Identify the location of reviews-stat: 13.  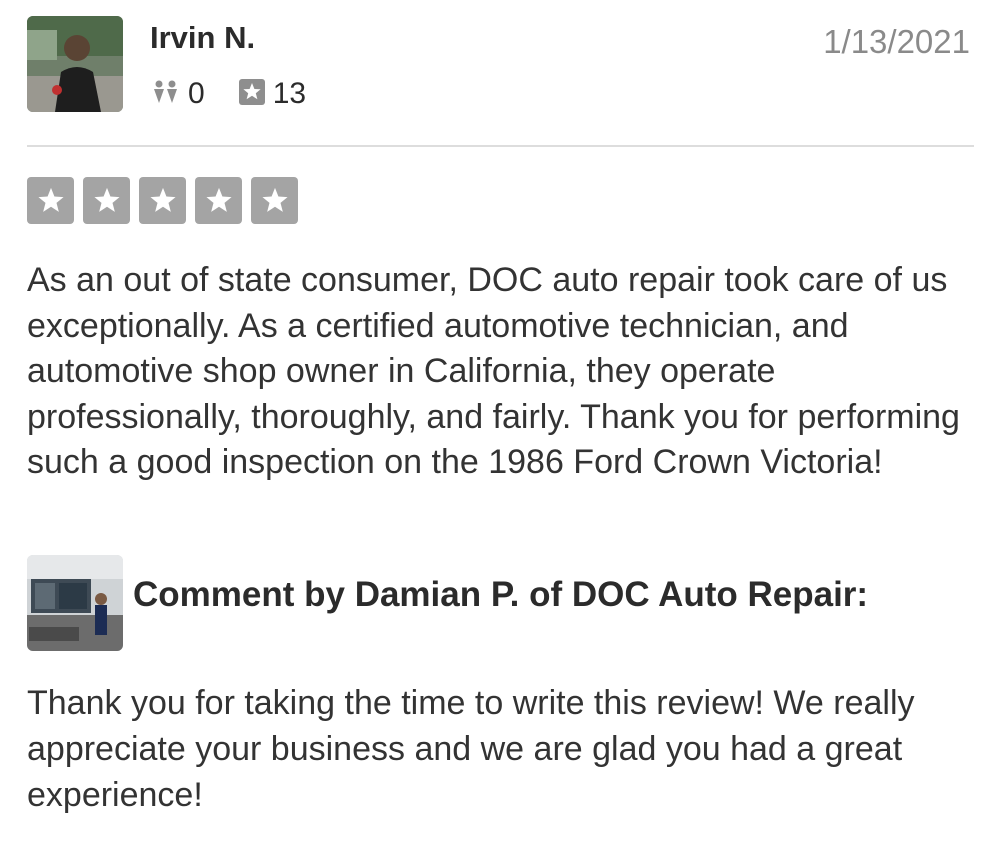
(272, 94).